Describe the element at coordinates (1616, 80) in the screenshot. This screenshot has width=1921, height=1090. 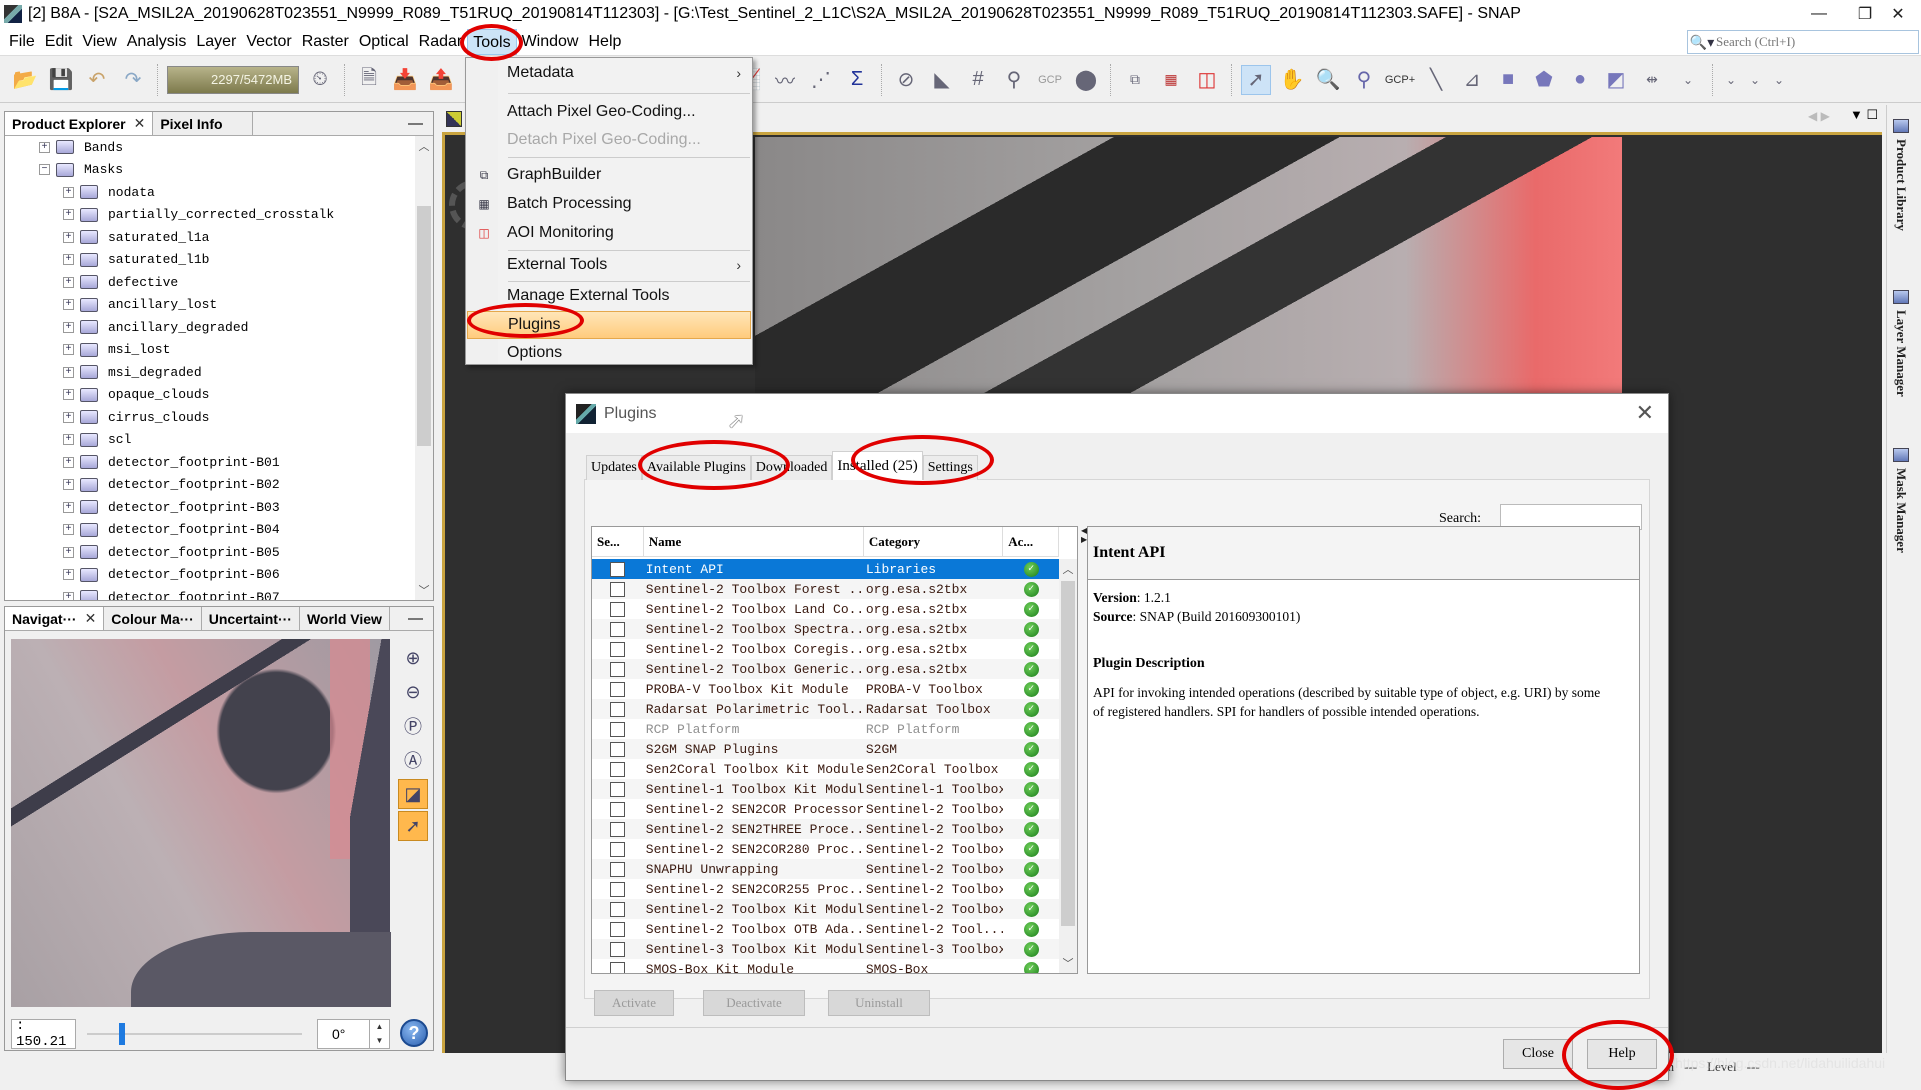
I see `range-finder-icon: ◩` at that location.